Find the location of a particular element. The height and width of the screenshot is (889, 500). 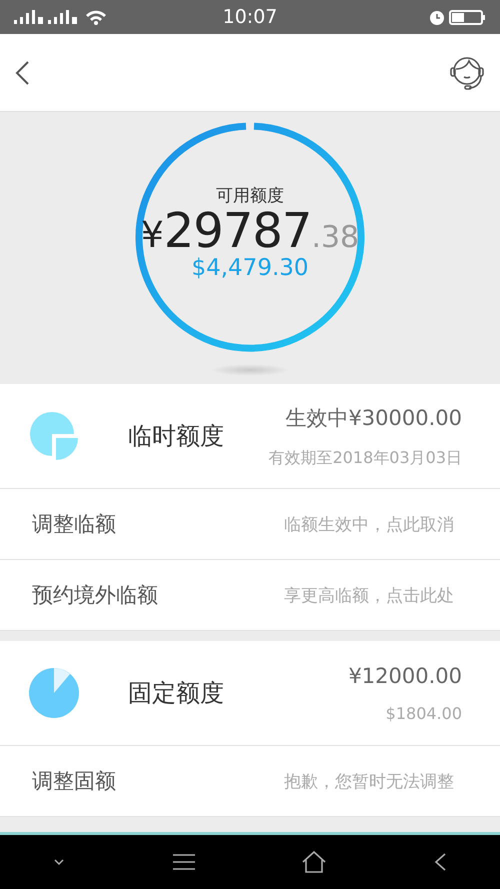

usd-amount: $4,479.30 is located at coordinates (250, 268).